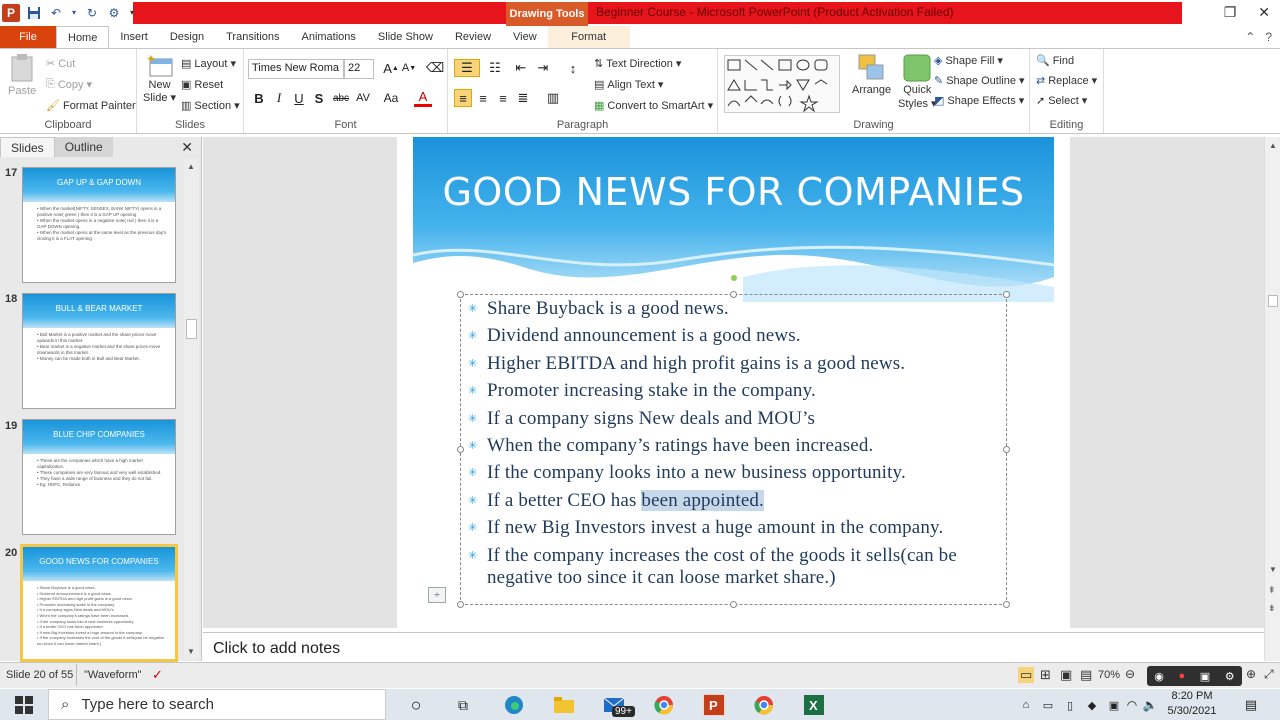  Describe the element at coordinates (733, 309) in the screenshot. I see `bullet-item: Share Buyback is a good news.` at that location.